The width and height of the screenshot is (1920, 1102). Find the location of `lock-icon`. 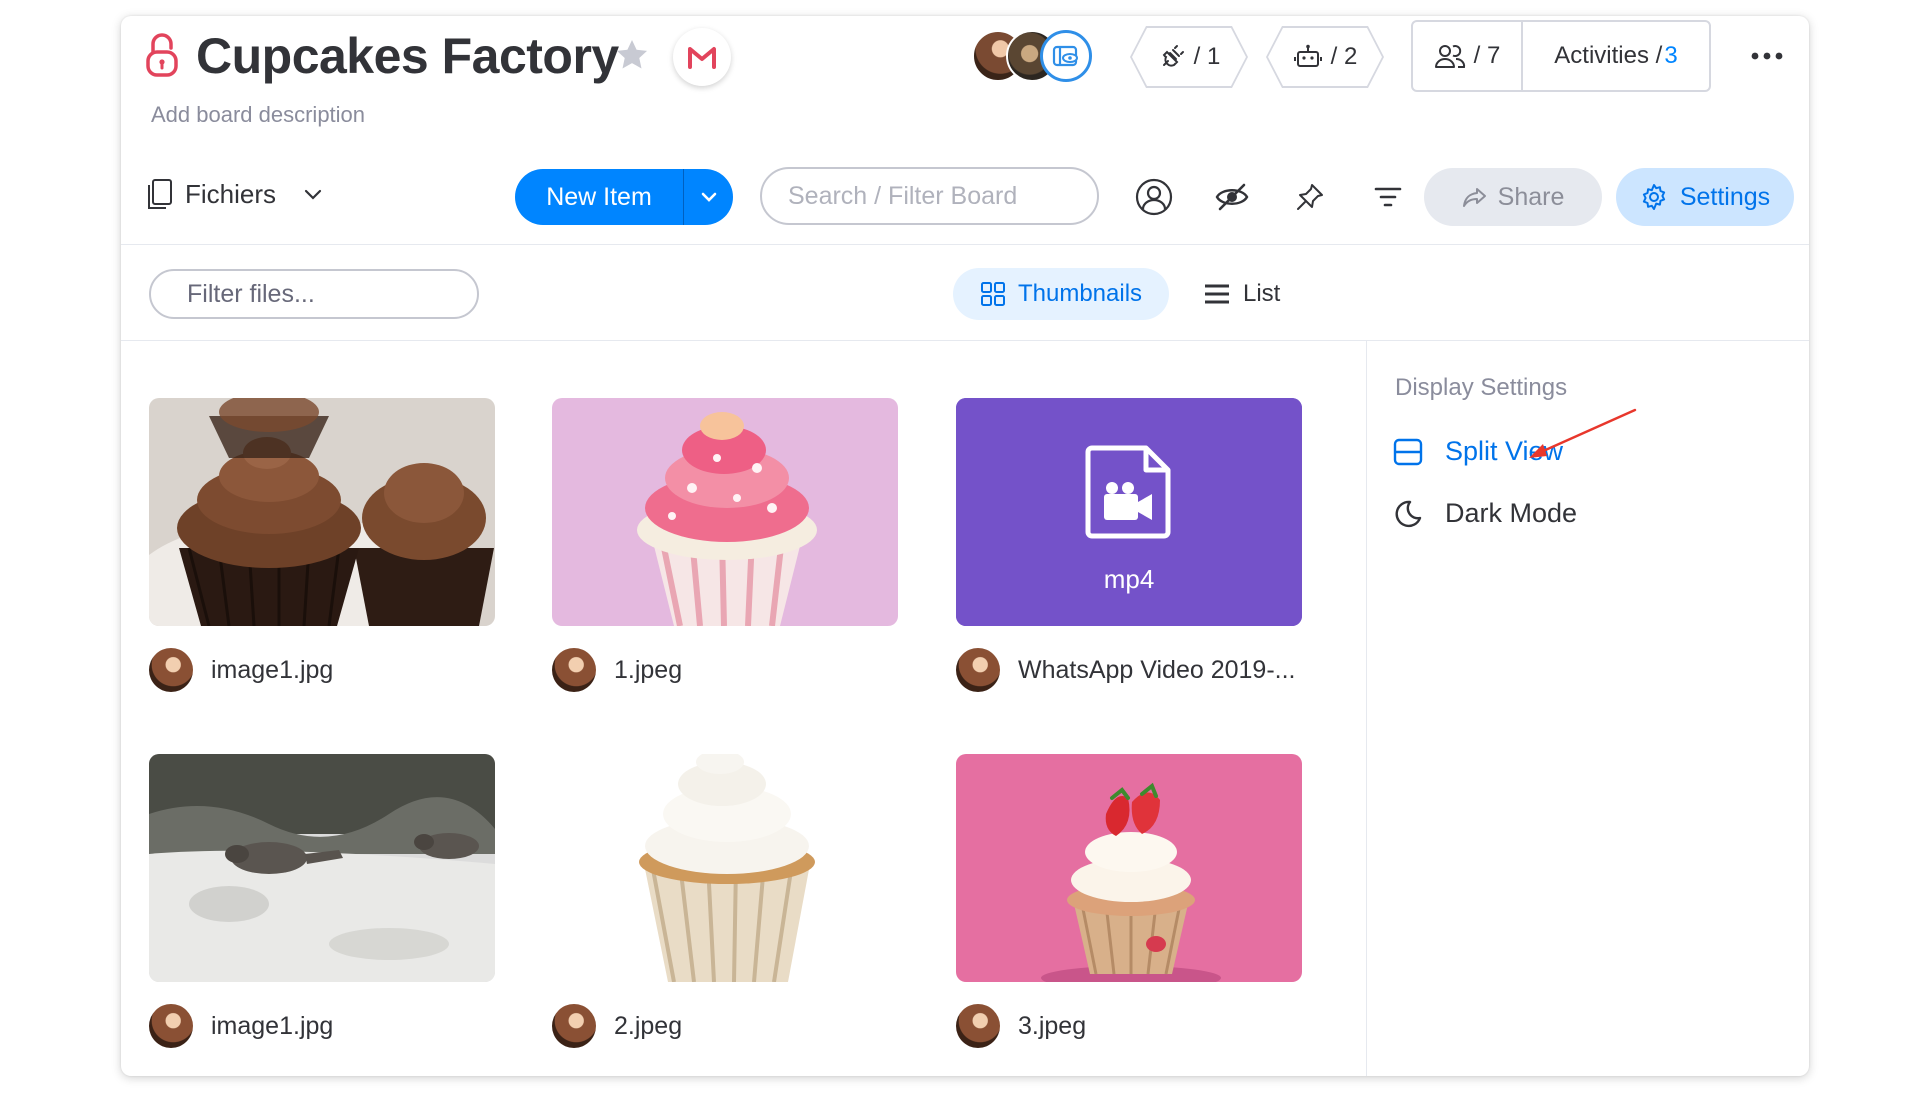

lock-icon is located at coordinates (162, 55).